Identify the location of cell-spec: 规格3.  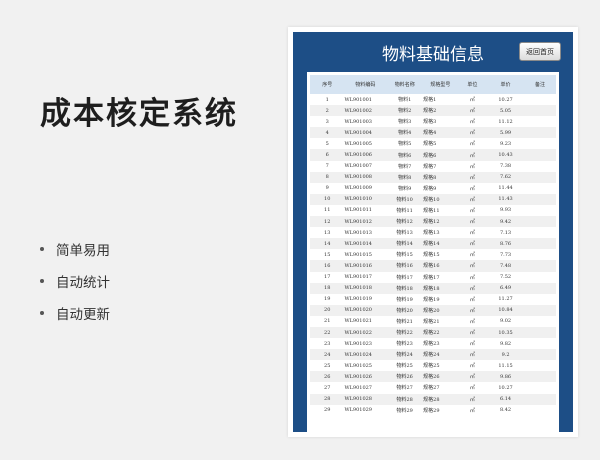
(440, 122).